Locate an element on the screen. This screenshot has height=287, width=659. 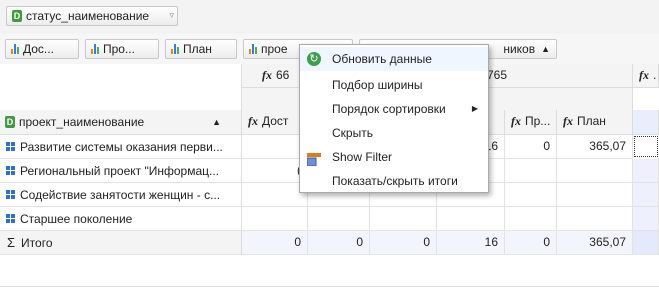
menu-item-autofit-width: Подбор ширины is located at coordinates (394, 85).